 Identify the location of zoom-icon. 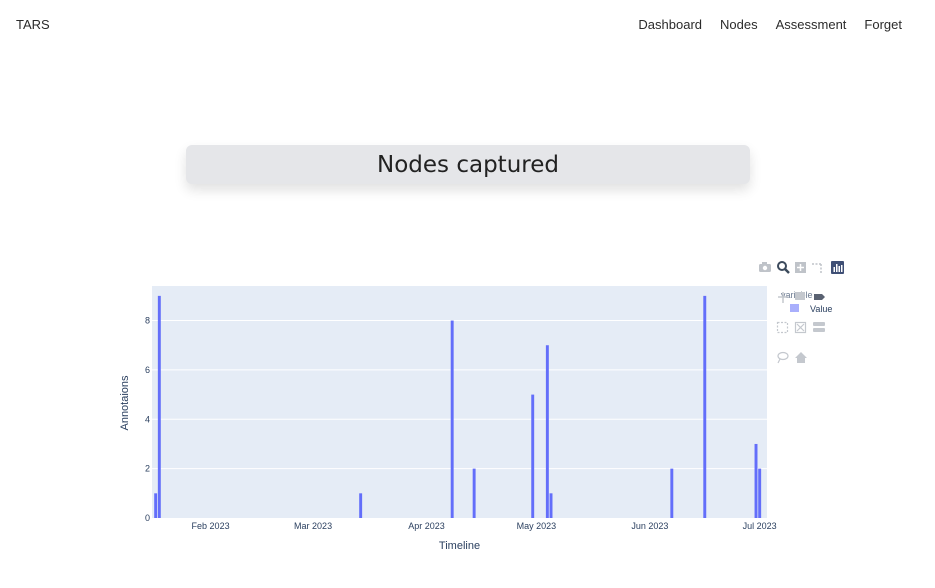
(783, 267).